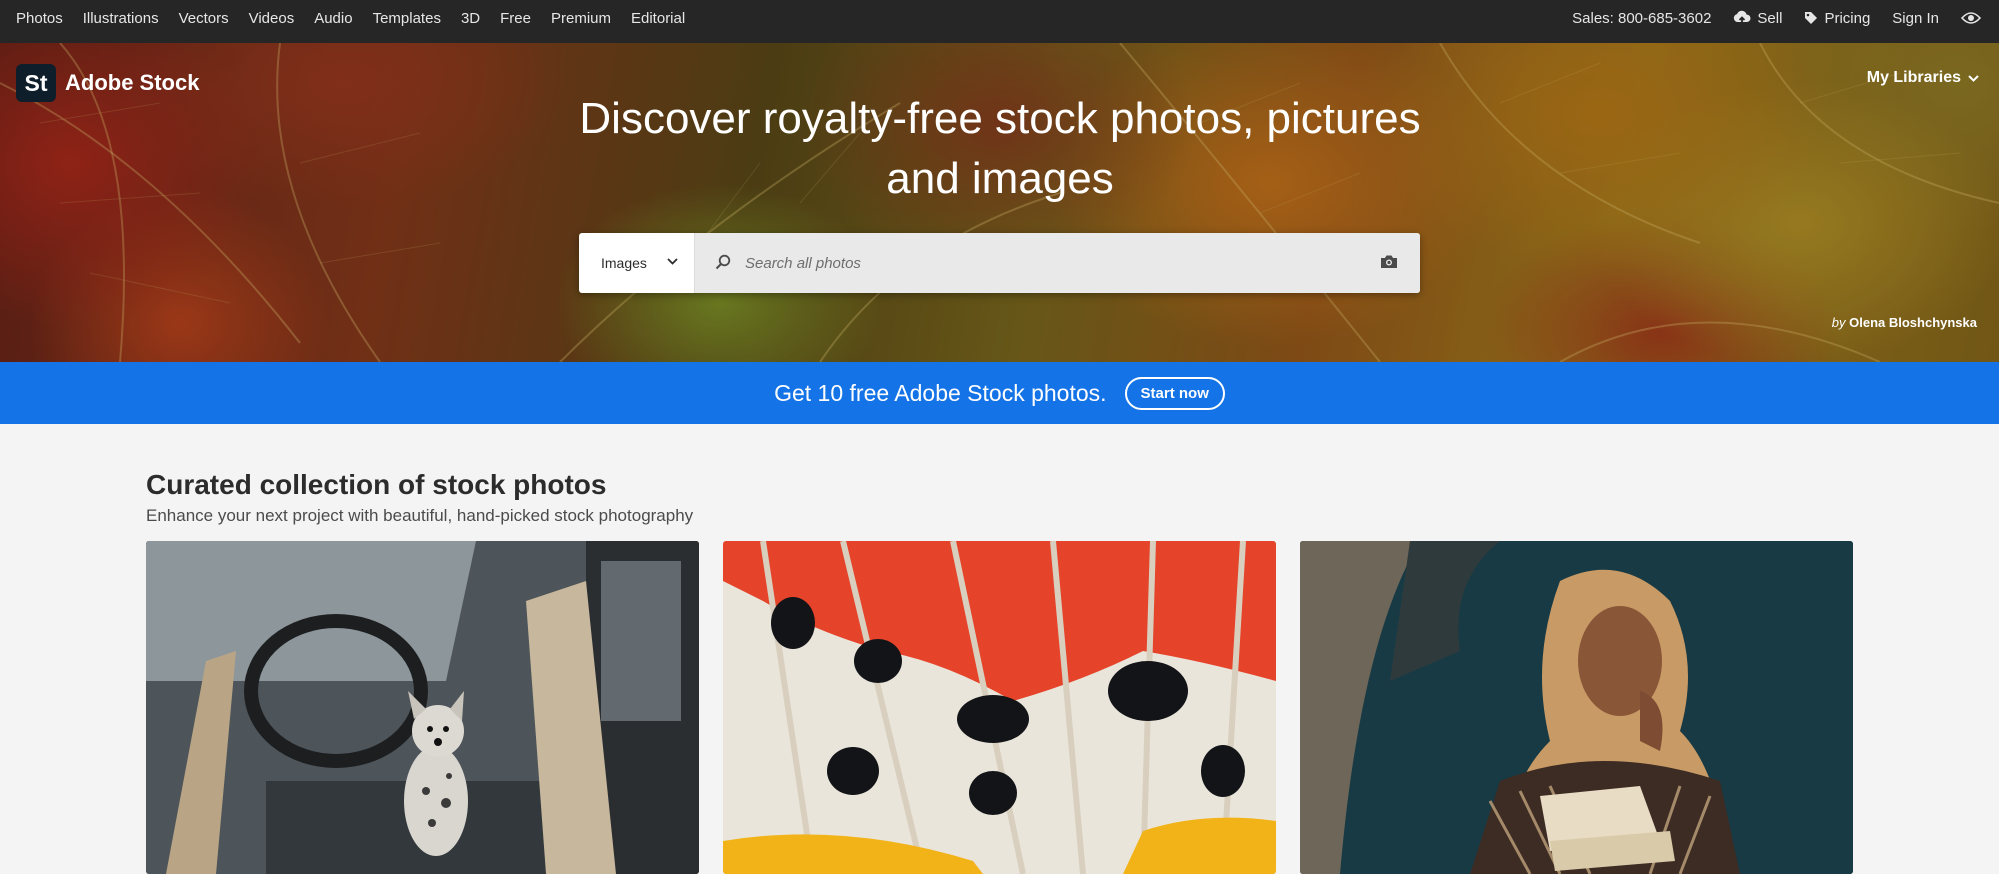 This screenshot has height=874, width=1999. I want to click on credit-author: Olena Bloshchynska, so click(1913, 322).